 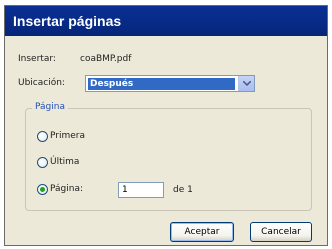 What do you see at coordinates (166, 21) in the screenshot?
I see `dialog-title-bar: Insertar páginas` at bounding box center [166, 21].